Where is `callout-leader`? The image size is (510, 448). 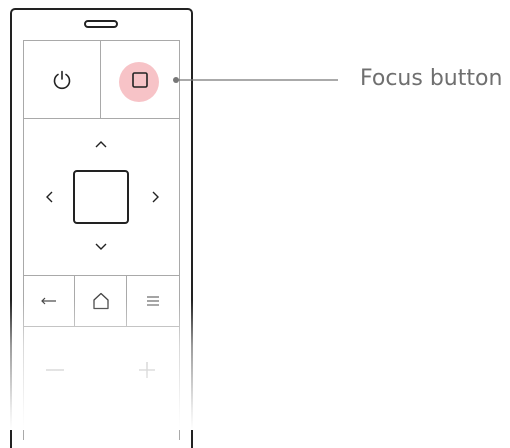 callout-leader is located at coordinates (255, 80).